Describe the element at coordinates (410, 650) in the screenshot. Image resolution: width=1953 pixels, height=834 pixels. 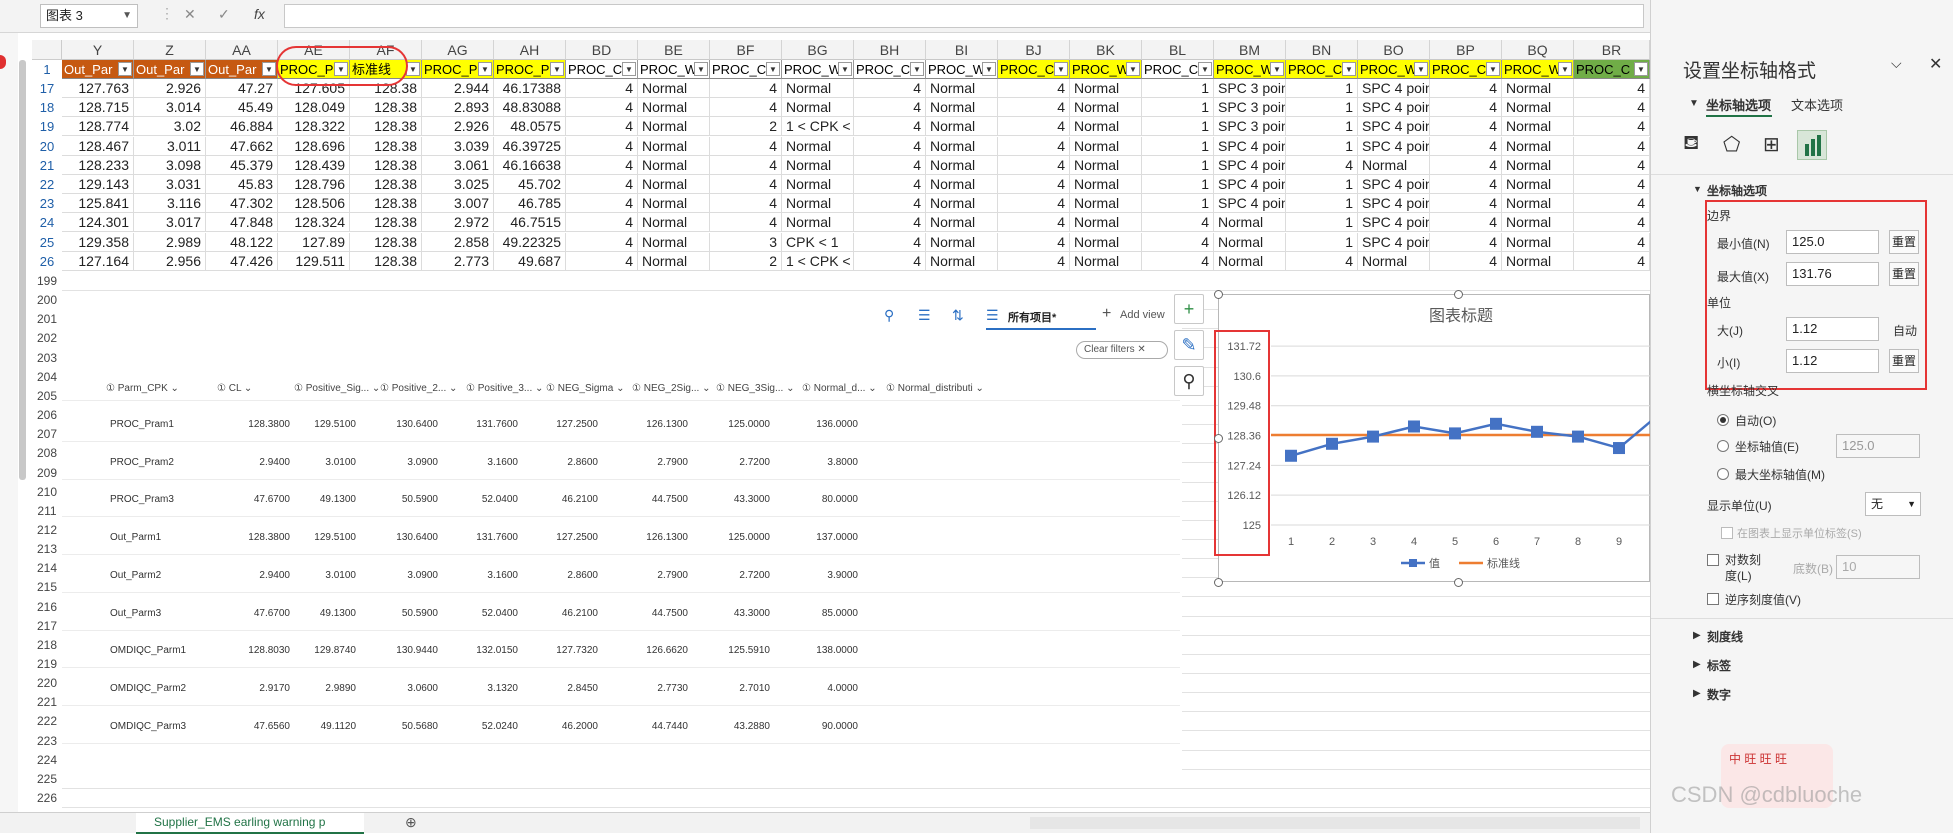
I see `data-row-value: 130.9440` at that location.